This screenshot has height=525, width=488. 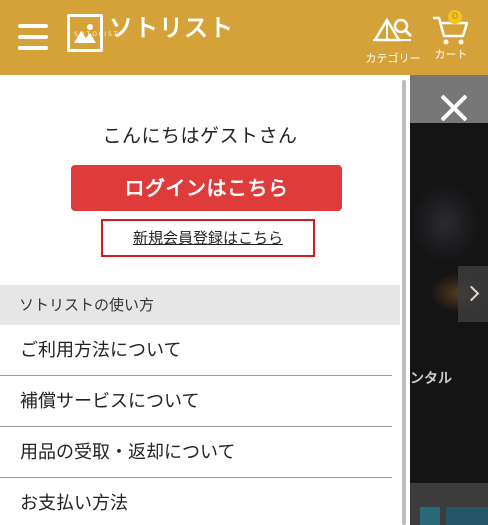 I want to click on menu-item-pickup-return: 用品の受取・返却について, so click(x=196, y=452).